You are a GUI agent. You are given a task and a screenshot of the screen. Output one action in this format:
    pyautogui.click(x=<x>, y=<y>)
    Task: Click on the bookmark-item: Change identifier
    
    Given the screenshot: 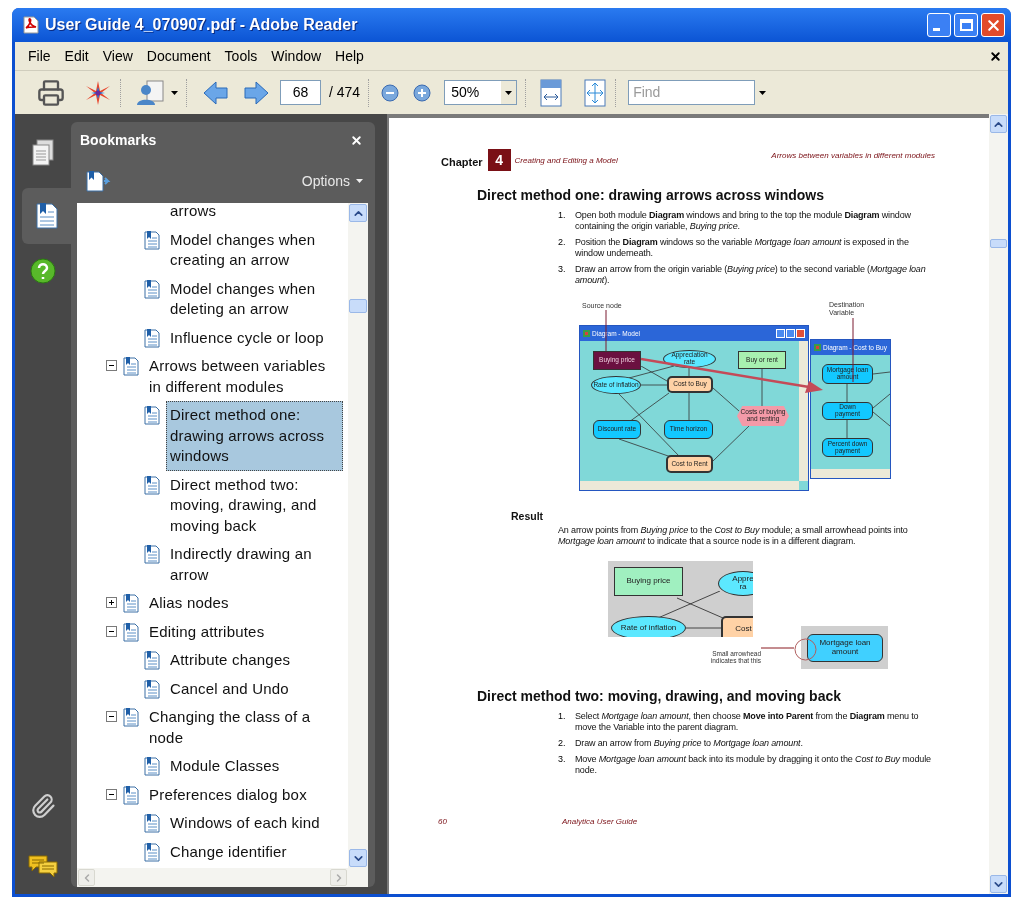 What is the action you would take?
    pyautogui.click(x=254, y=851)
    